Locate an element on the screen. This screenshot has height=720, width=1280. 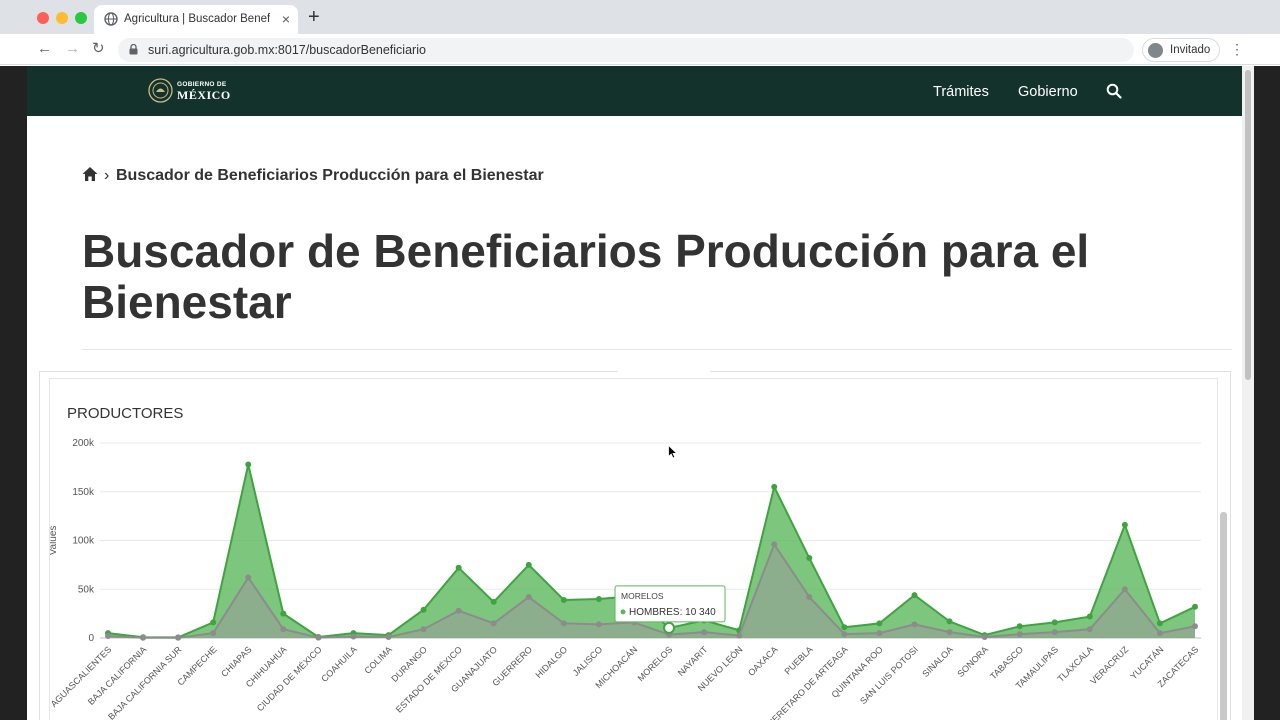
y-tick-label: 100k is located at coordinates (83, 541).